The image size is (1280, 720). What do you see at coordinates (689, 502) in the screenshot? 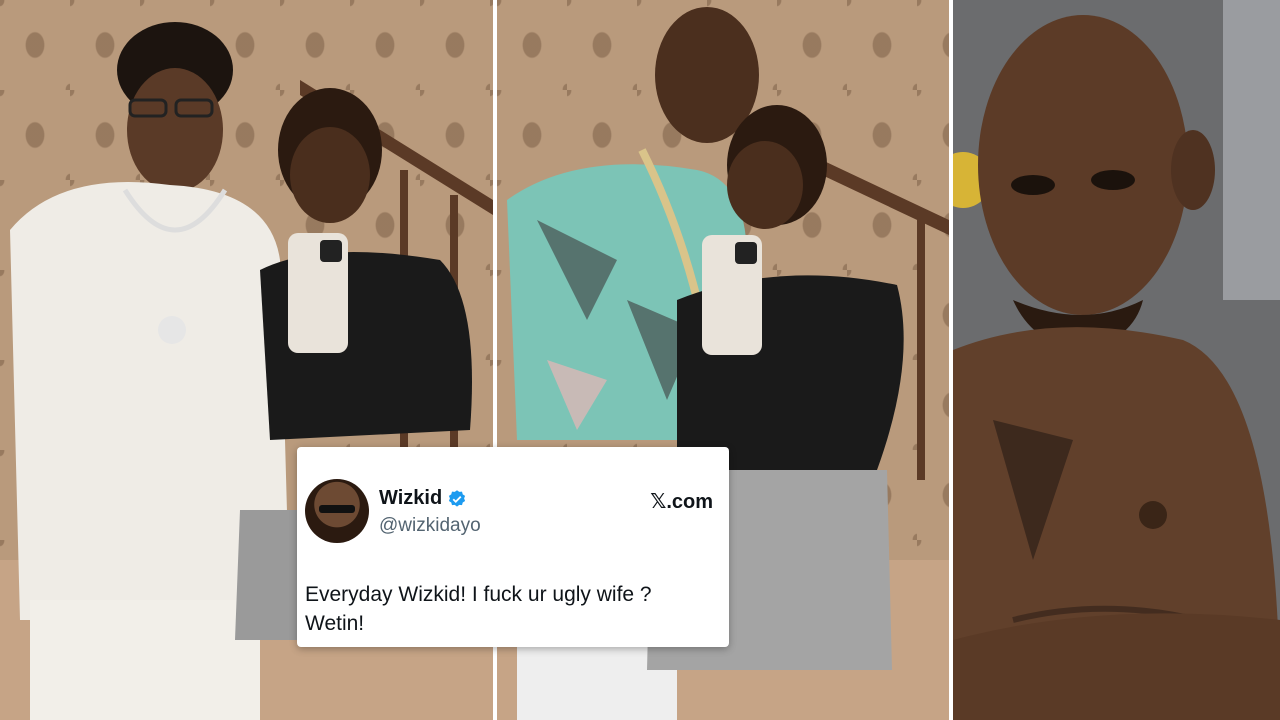
I see `source-domain: .com` at bounding box center [689, 502].